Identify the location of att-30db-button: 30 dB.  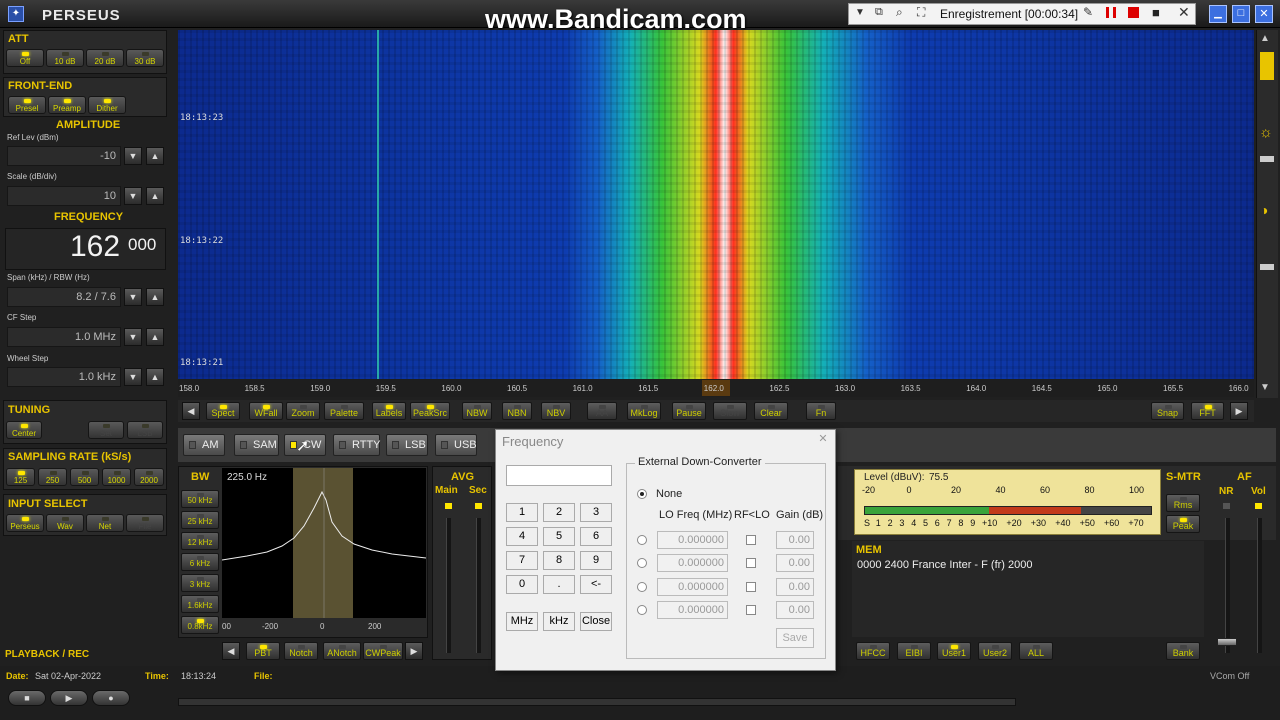
(145, 58).